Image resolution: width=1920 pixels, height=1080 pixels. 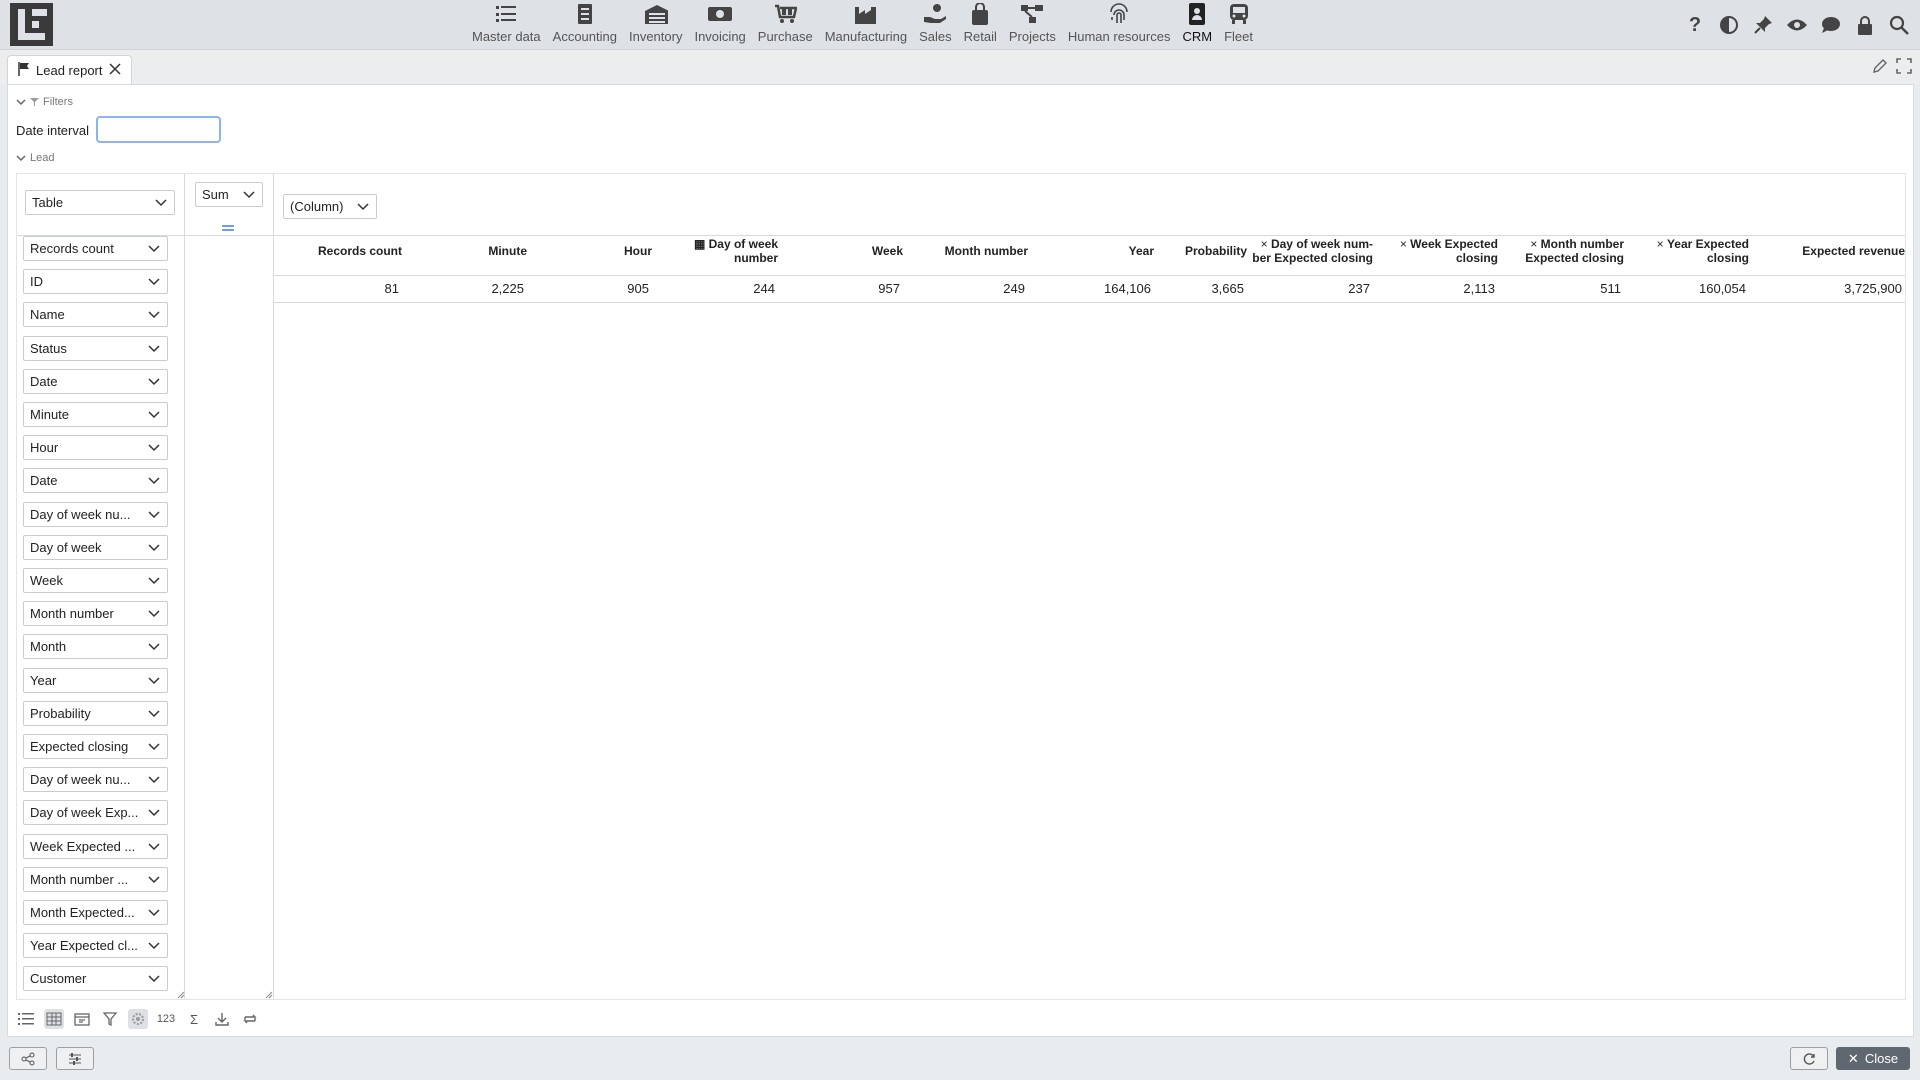 I want to click on field-select: Week, so click(x=95, y=580).